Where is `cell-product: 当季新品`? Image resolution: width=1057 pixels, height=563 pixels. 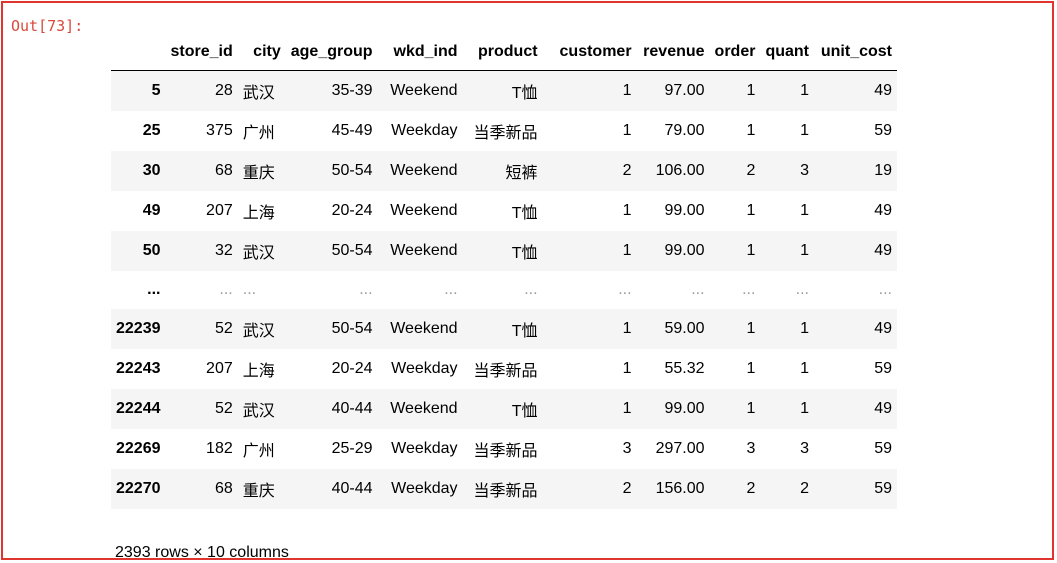
cell-product: 当季新品 is located at coordinates (505, 133).